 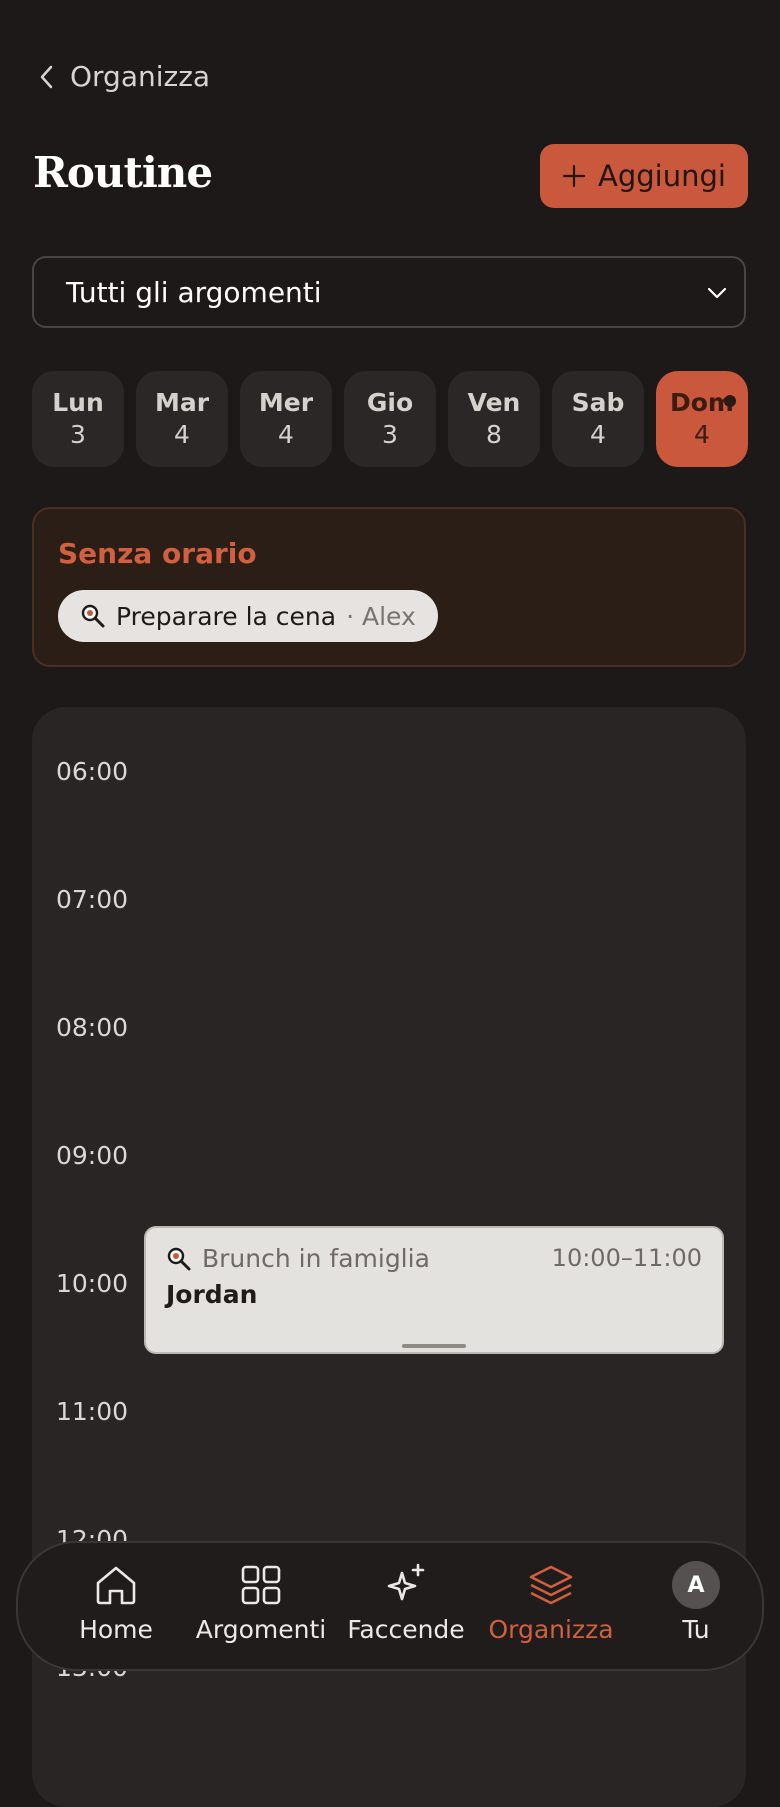 What do you see at coordinates (116, 1585) in the screenshot?
I see `home-icon` at bounding box center [116, 1585].